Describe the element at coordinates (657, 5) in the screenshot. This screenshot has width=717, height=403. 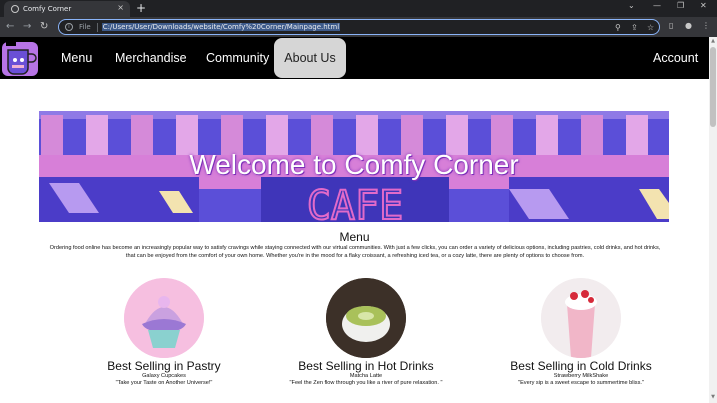
I see `minimize-icon: —` at that location.